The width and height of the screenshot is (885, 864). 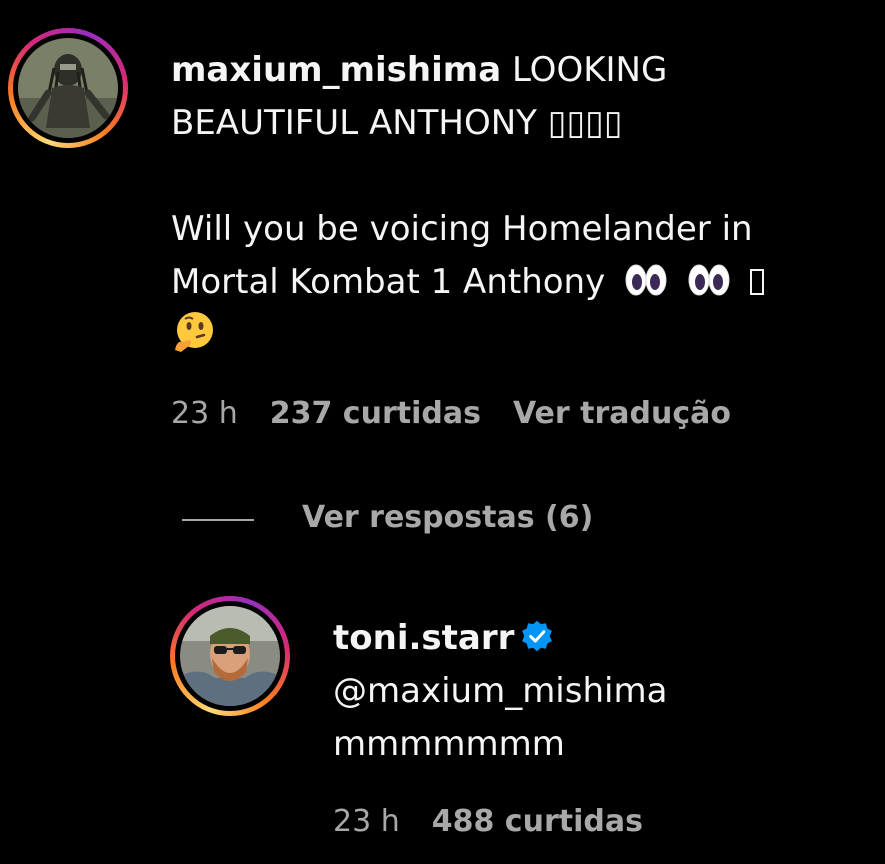 I want to click on comment-likes-link: 237 curtidas, so click(x=375, y=413).